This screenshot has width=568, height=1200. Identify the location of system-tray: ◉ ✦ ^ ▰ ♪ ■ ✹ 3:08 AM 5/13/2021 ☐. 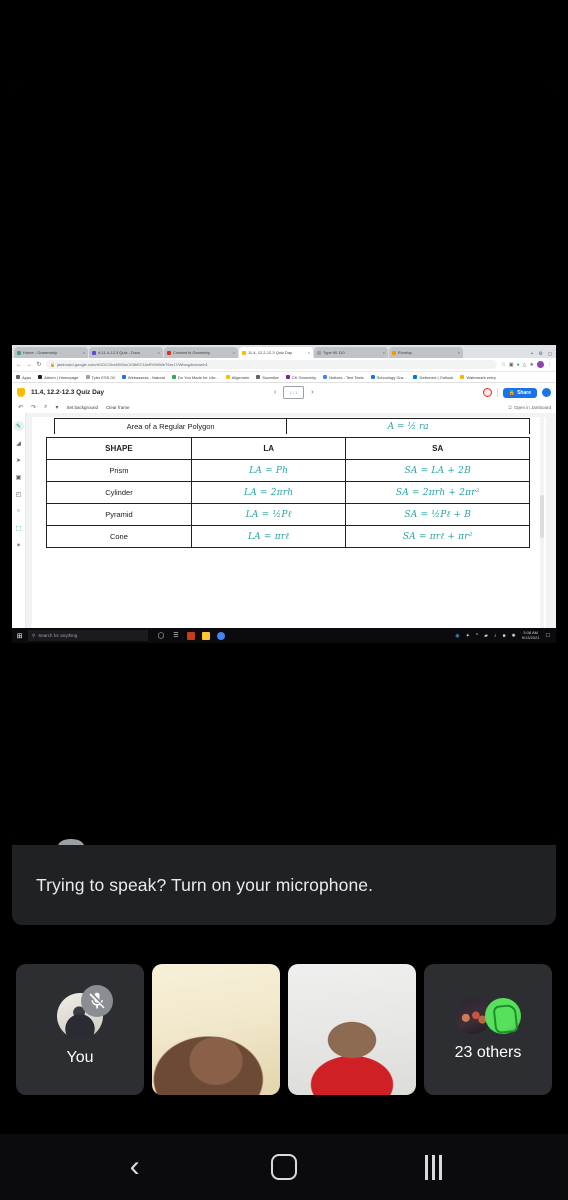
(504, 635).